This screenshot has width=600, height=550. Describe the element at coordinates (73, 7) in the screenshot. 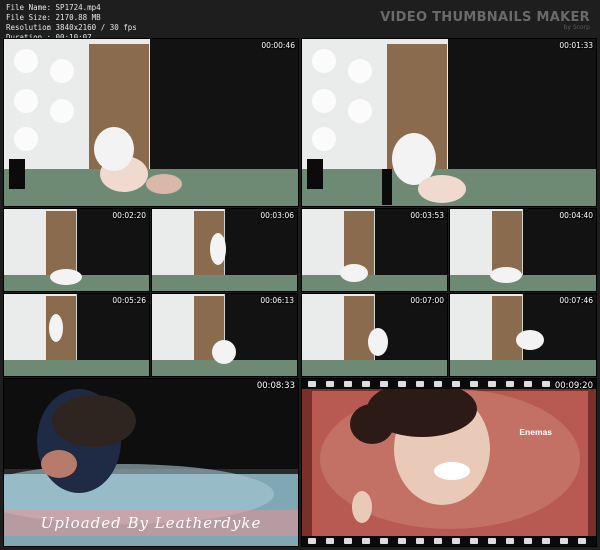

I see `file-name-value: : SP1724.mp4` at that location.